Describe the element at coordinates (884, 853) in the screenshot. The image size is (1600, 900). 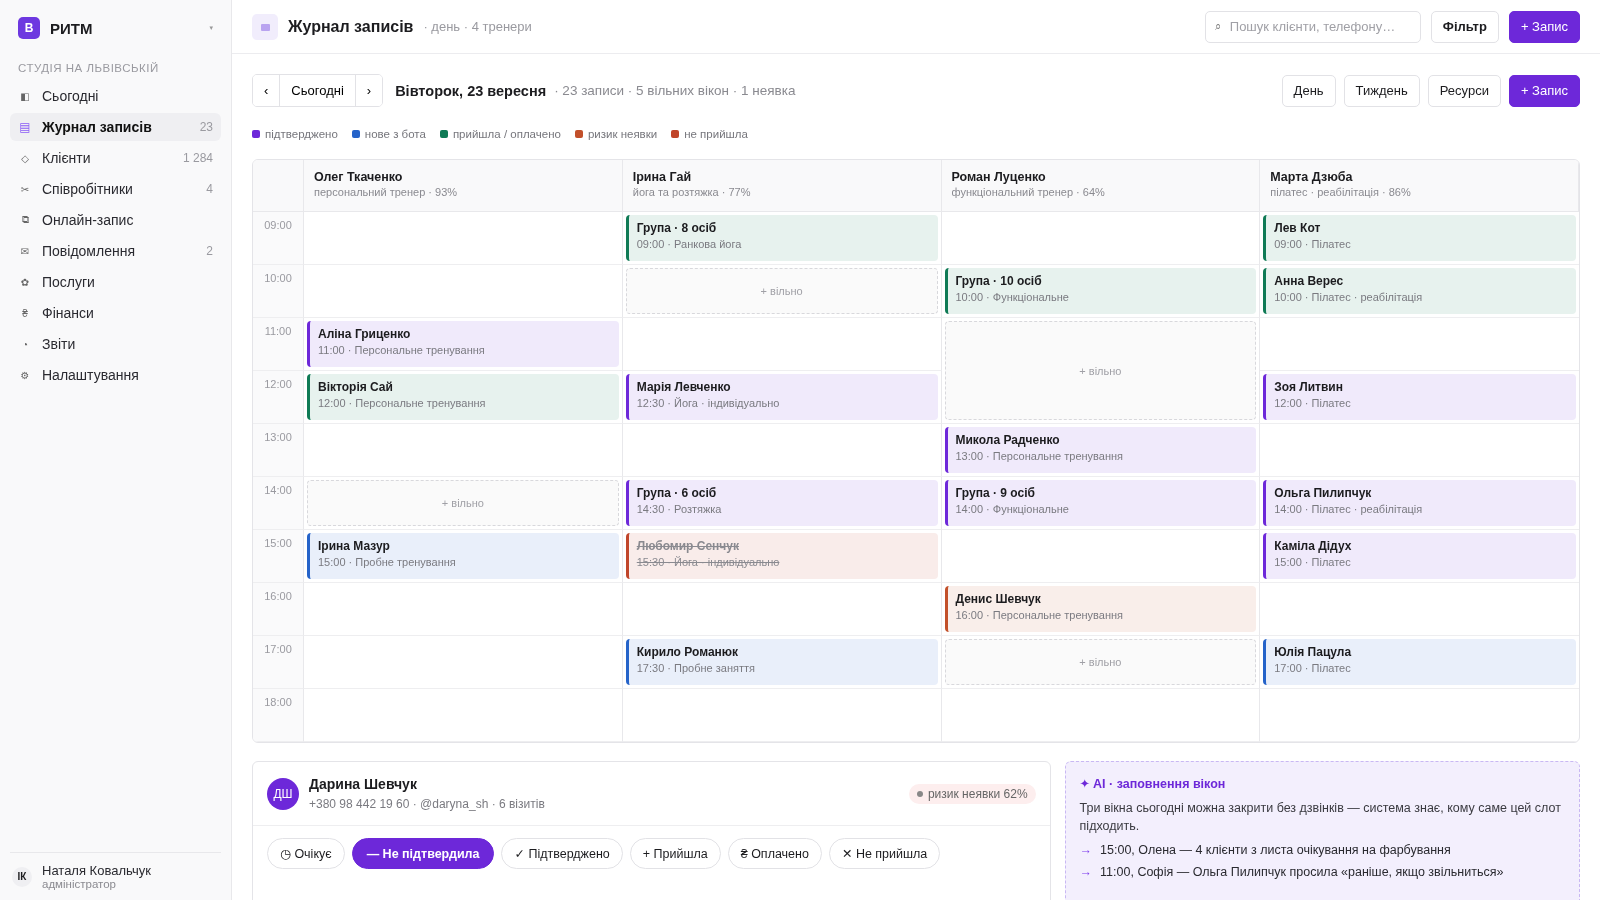
I see `status-chip: ✕ Не прийшла` at that location.